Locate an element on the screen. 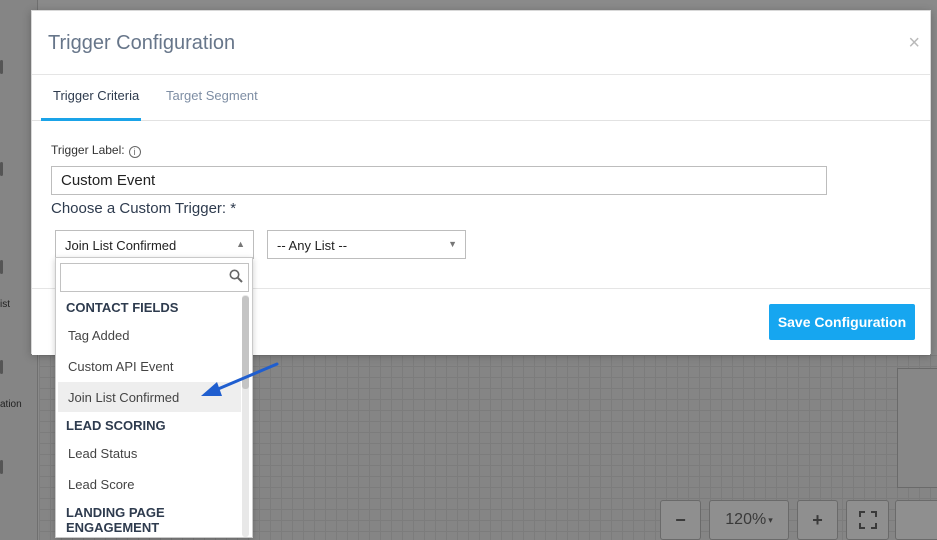 The image size is (937, 540). custom-trigger-value: Join List Confirmed is located at coordinates (121, 245).